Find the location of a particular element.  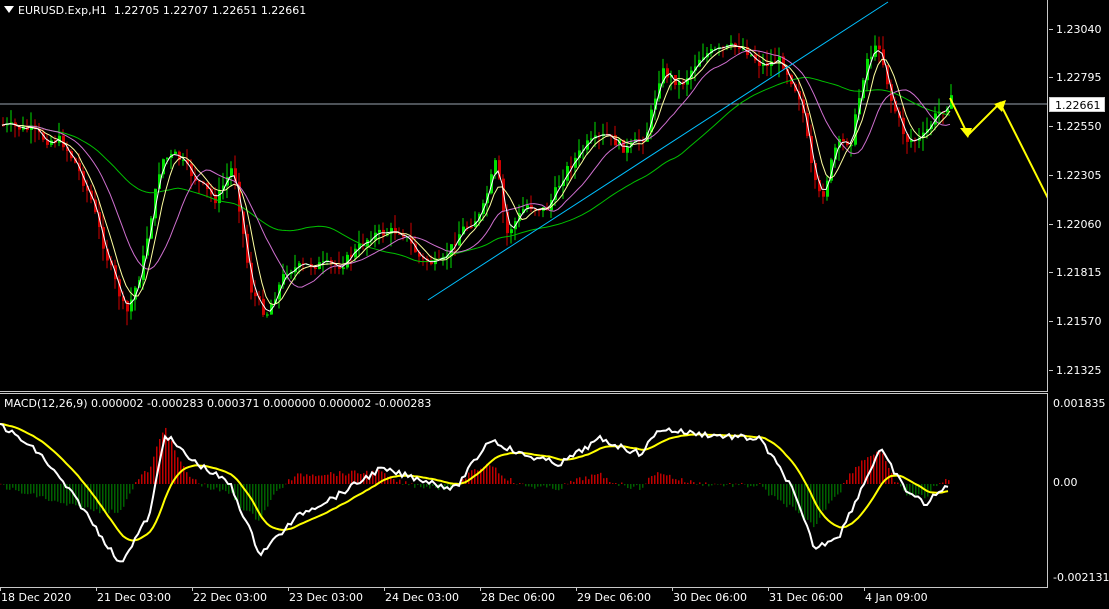

price-tick-label: 1.22060 is located at coordinates (1079, 224).